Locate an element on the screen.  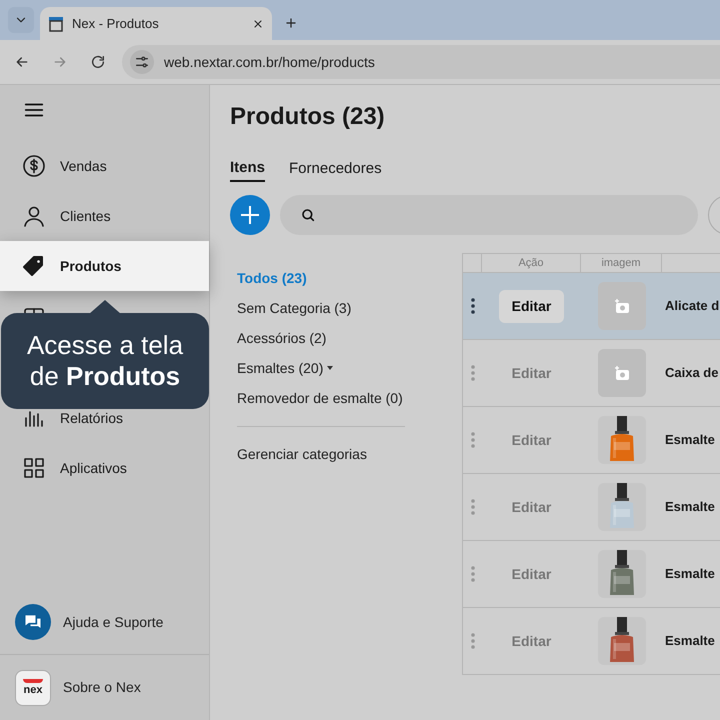
dropdown-icon is located at coordinates (21, 20).